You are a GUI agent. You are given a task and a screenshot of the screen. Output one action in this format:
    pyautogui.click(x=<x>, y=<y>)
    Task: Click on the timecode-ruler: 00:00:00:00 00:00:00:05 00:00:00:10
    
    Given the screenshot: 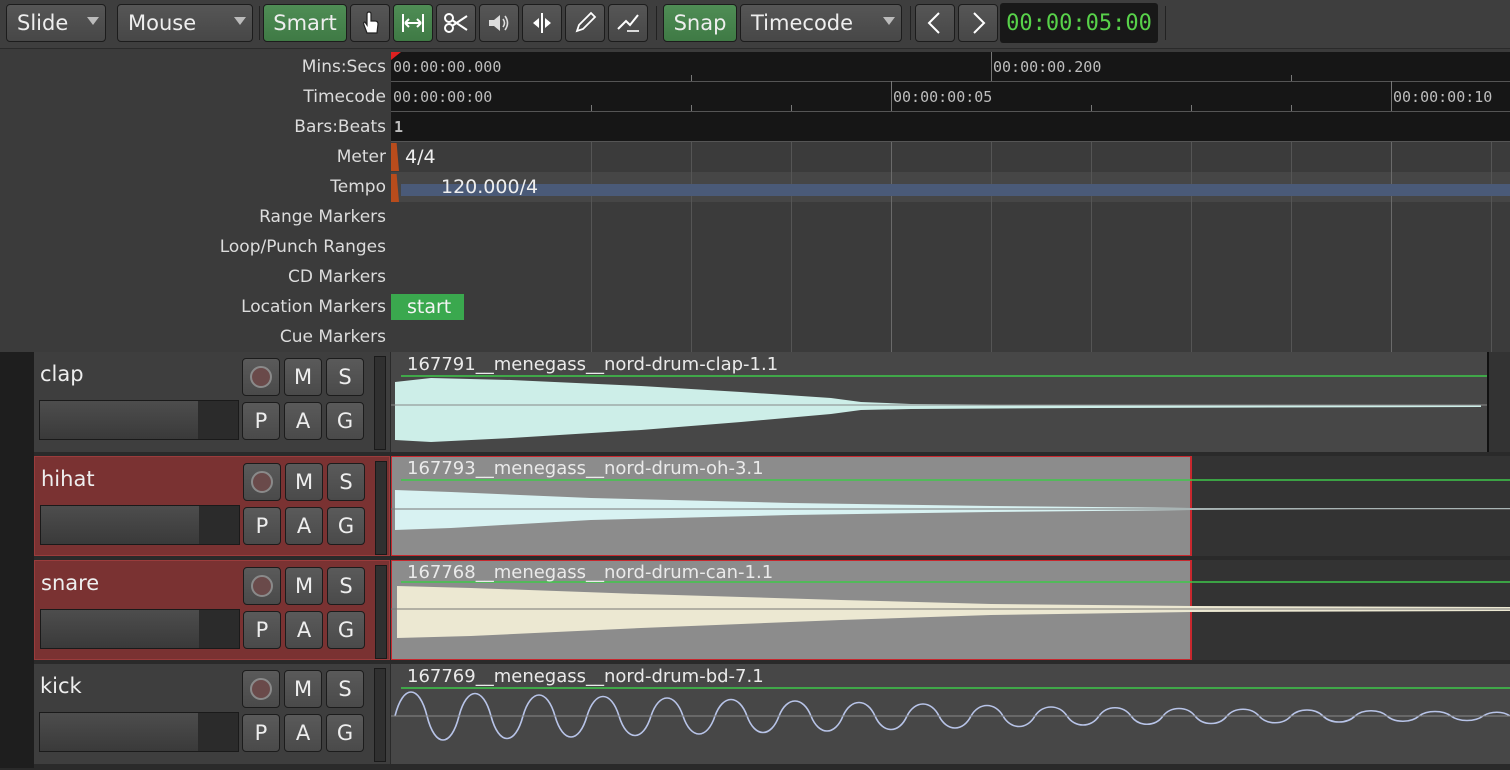 What is the action you would take?
    pyautogui.click(x=950, y=96)
    